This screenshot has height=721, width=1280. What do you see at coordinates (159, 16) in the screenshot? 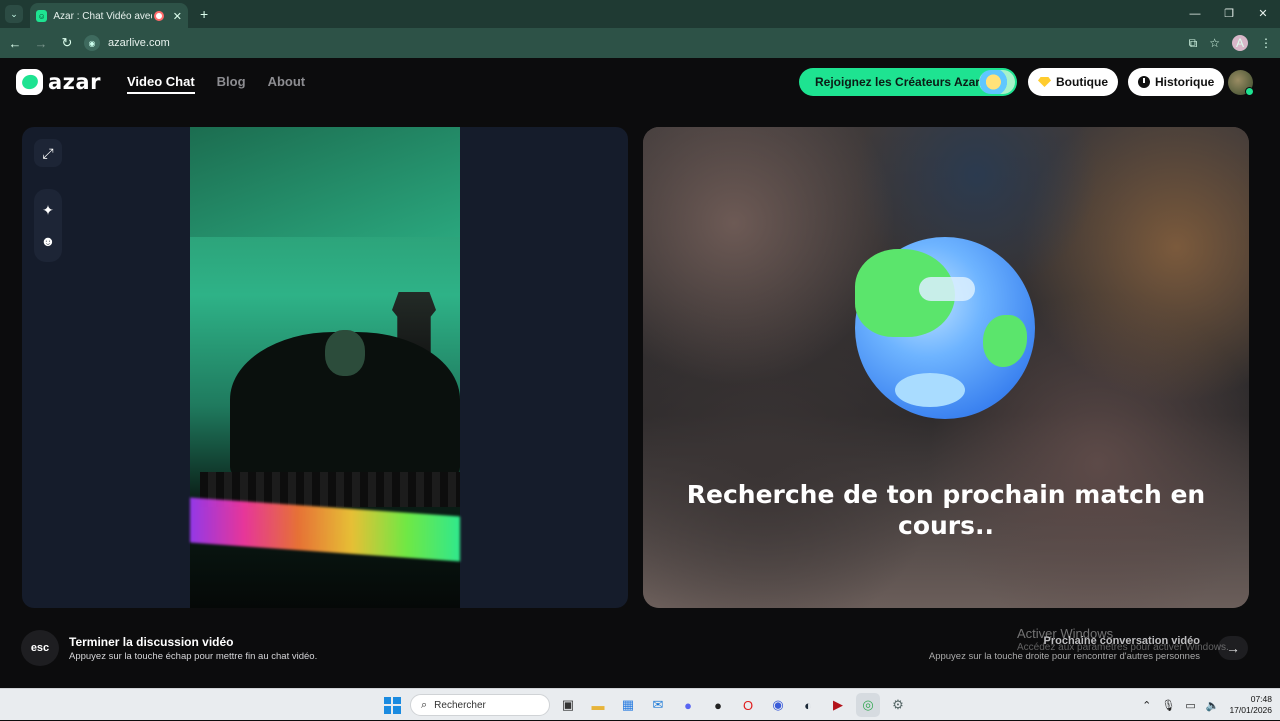
I see `recording-indicator-icon` at bounding box center [159, 16].